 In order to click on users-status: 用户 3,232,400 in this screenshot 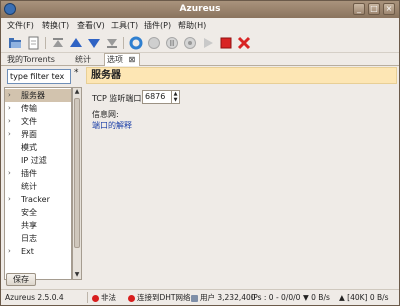, I will do `click(223, 297)`.